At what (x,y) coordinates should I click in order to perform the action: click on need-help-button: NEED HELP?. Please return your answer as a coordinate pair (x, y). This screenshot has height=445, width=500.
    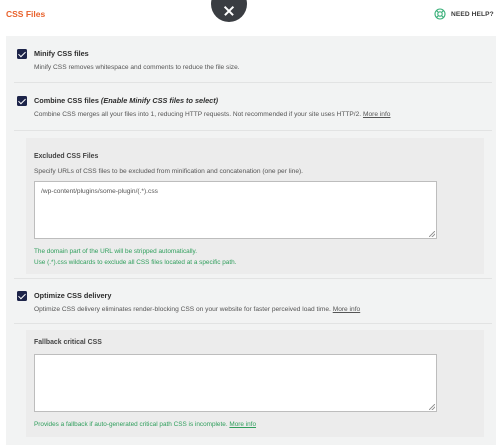
    Looking at the image, I should click on (464, 14).